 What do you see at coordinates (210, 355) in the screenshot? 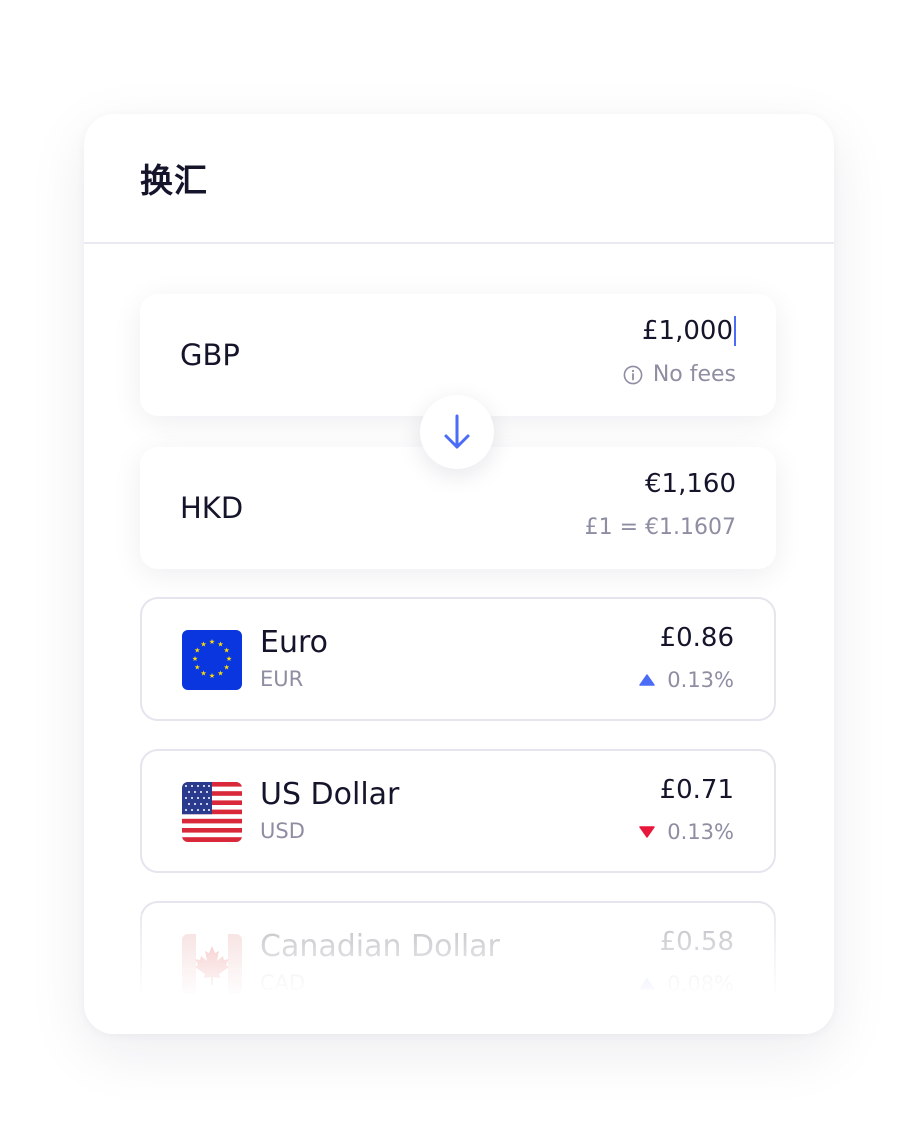
I see `from-currency-code: GBP` at bounding box center [210, 355].